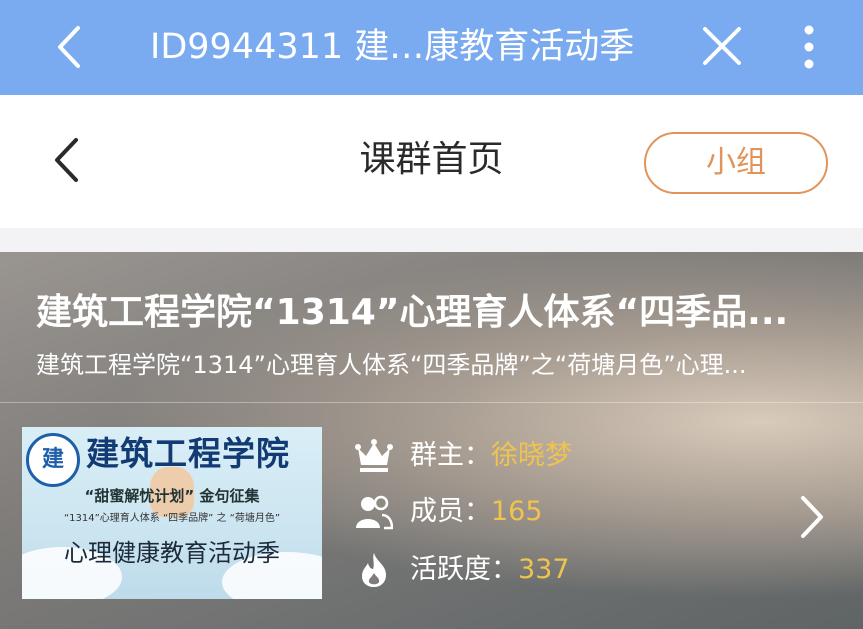 The image size is (863, 629). I want to click on activity-value: 337, so click(544, 569).